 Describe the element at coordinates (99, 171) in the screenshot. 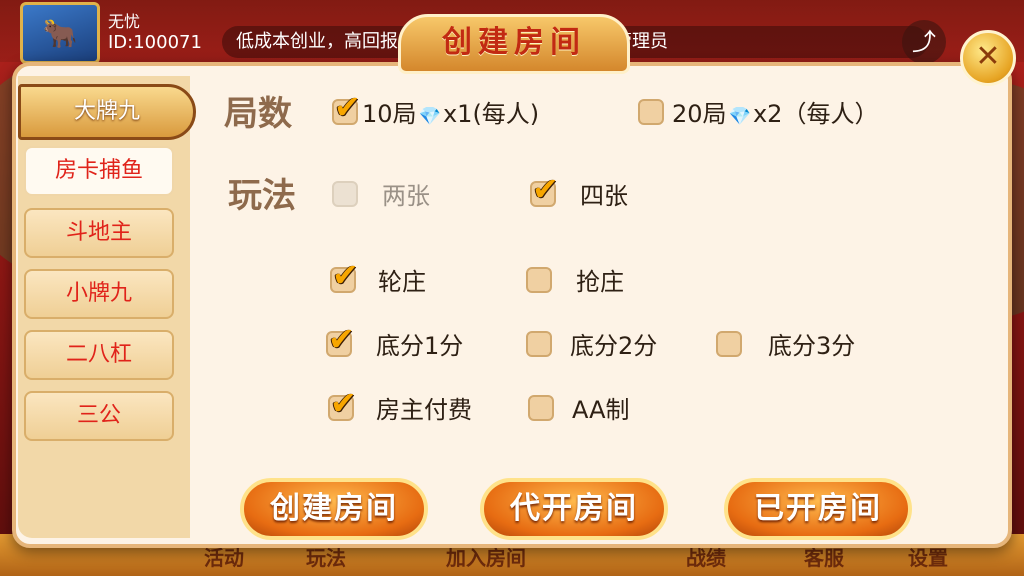

I see `game-tab-fishing: 房卡捕鱼` at that location.